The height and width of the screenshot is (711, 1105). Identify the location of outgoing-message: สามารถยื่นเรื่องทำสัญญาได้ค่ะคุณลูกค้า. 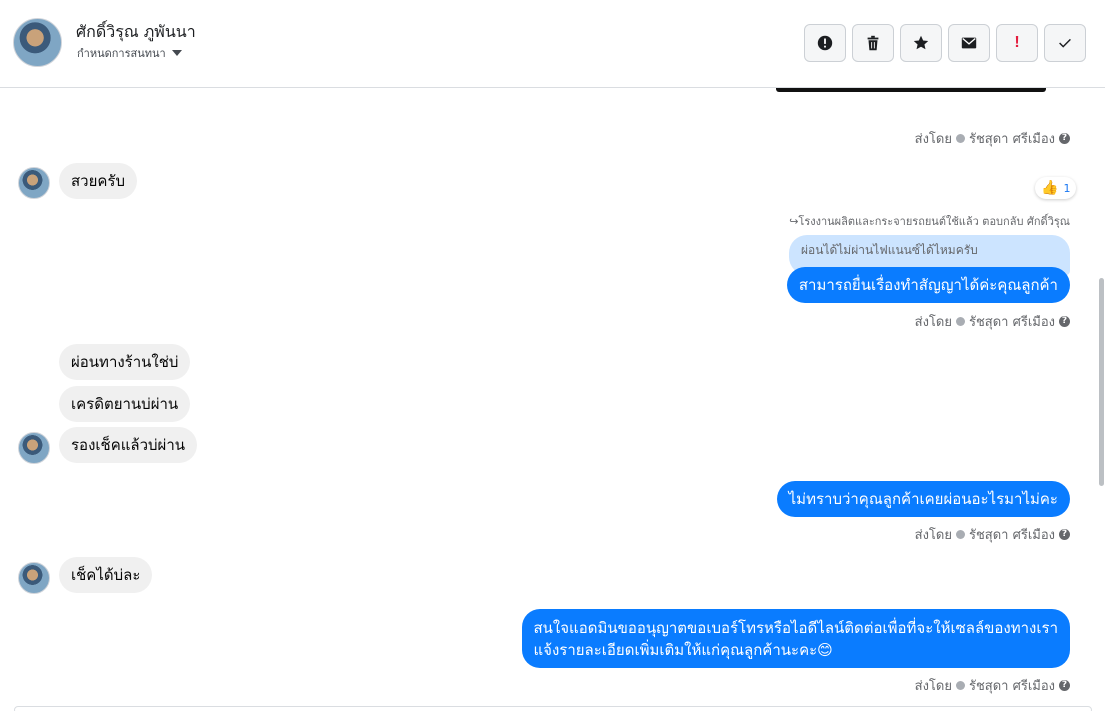
(928, 285).